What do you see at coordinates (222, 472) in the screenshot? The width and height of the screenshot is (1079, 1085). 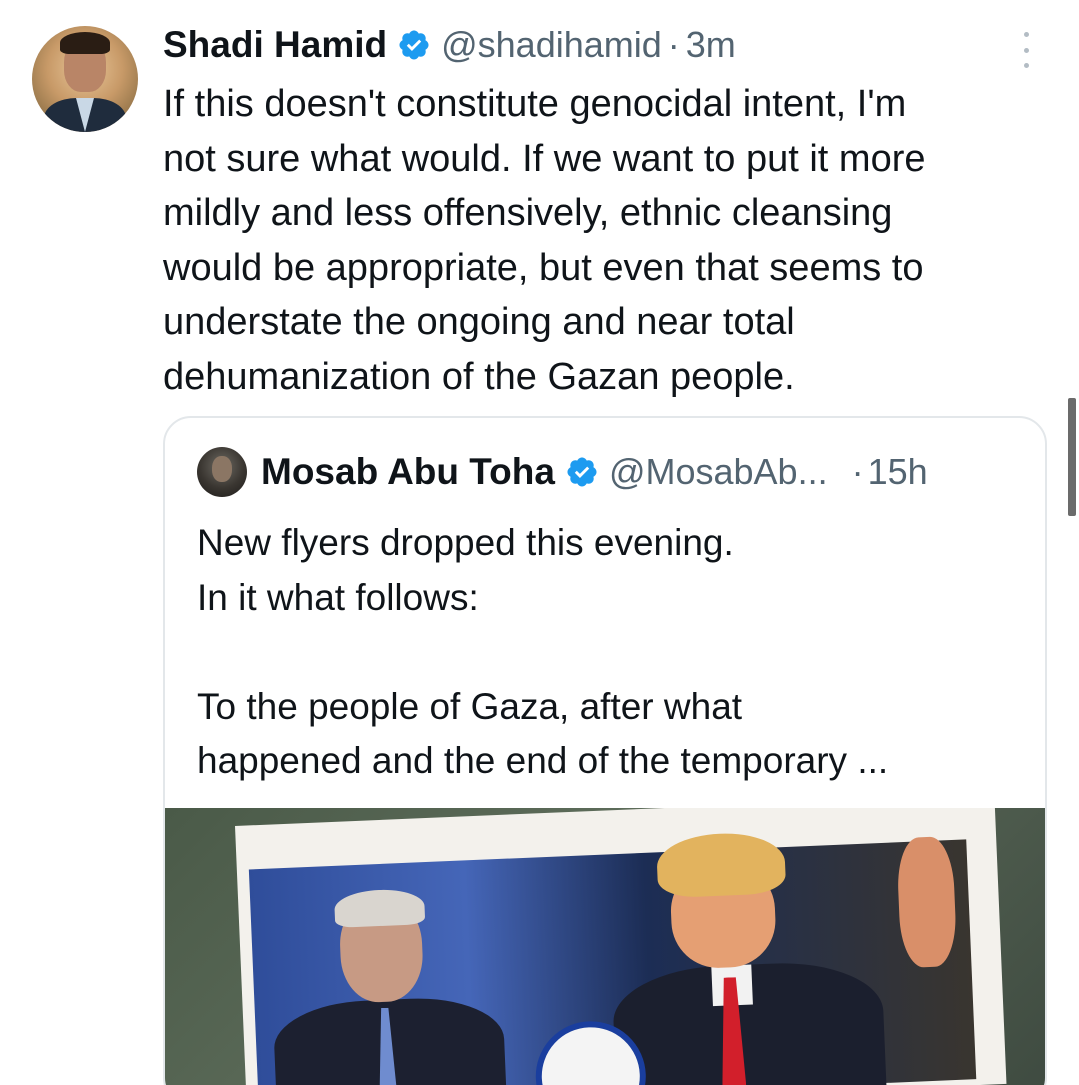 I see `quoted-author-avatar` at bounding box center [222, 472].